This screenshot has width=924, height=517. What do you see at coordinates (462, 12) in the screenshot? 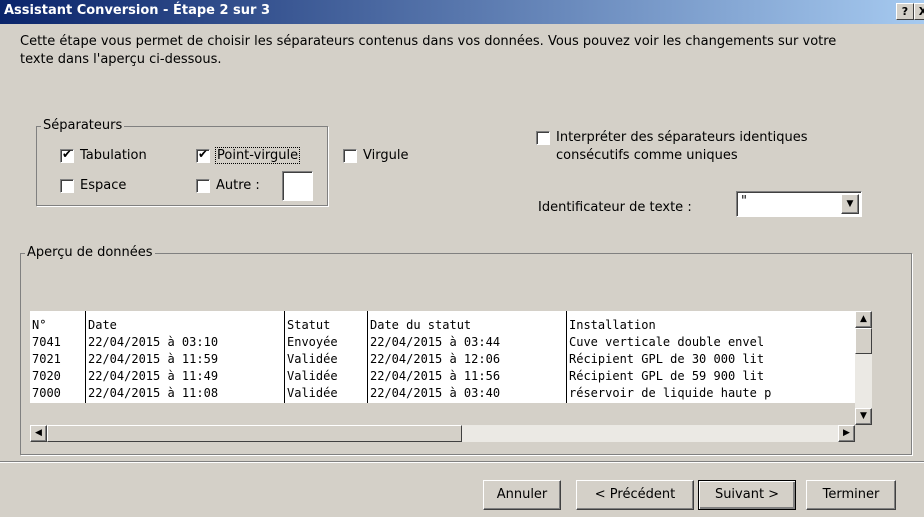
I see `title-bar: Assistant Conversion - Étape 2 sur 3 ? X` at bounding box center [462, 12].